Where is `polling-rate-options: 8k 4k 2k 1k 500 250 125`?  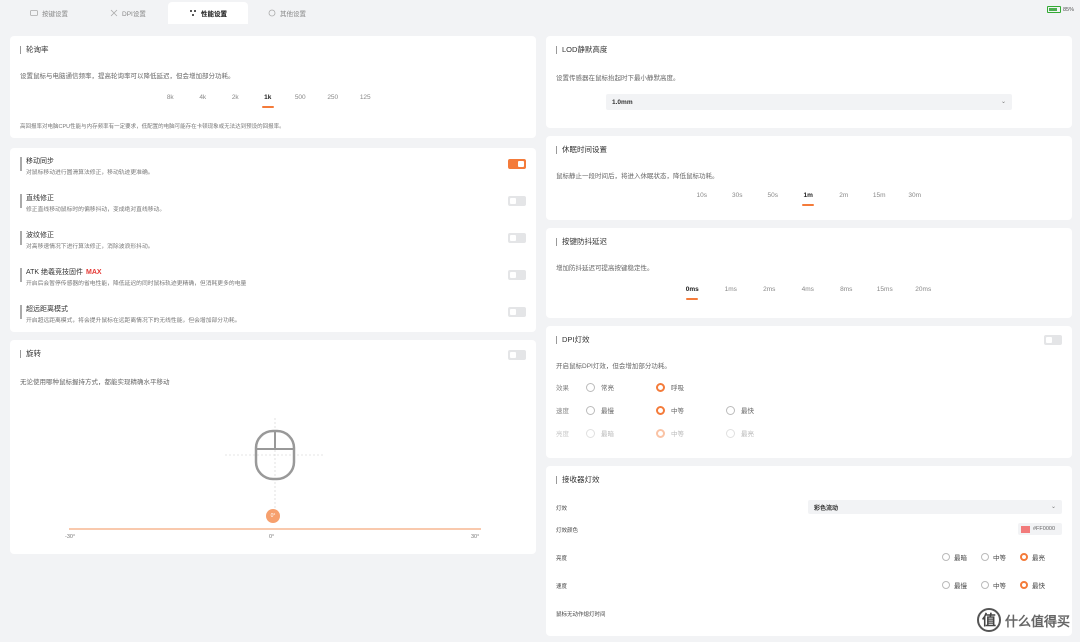 polling-rate-options: 8k 4k 2k 1k 500 250 125 is located at coordinates (268, 97).